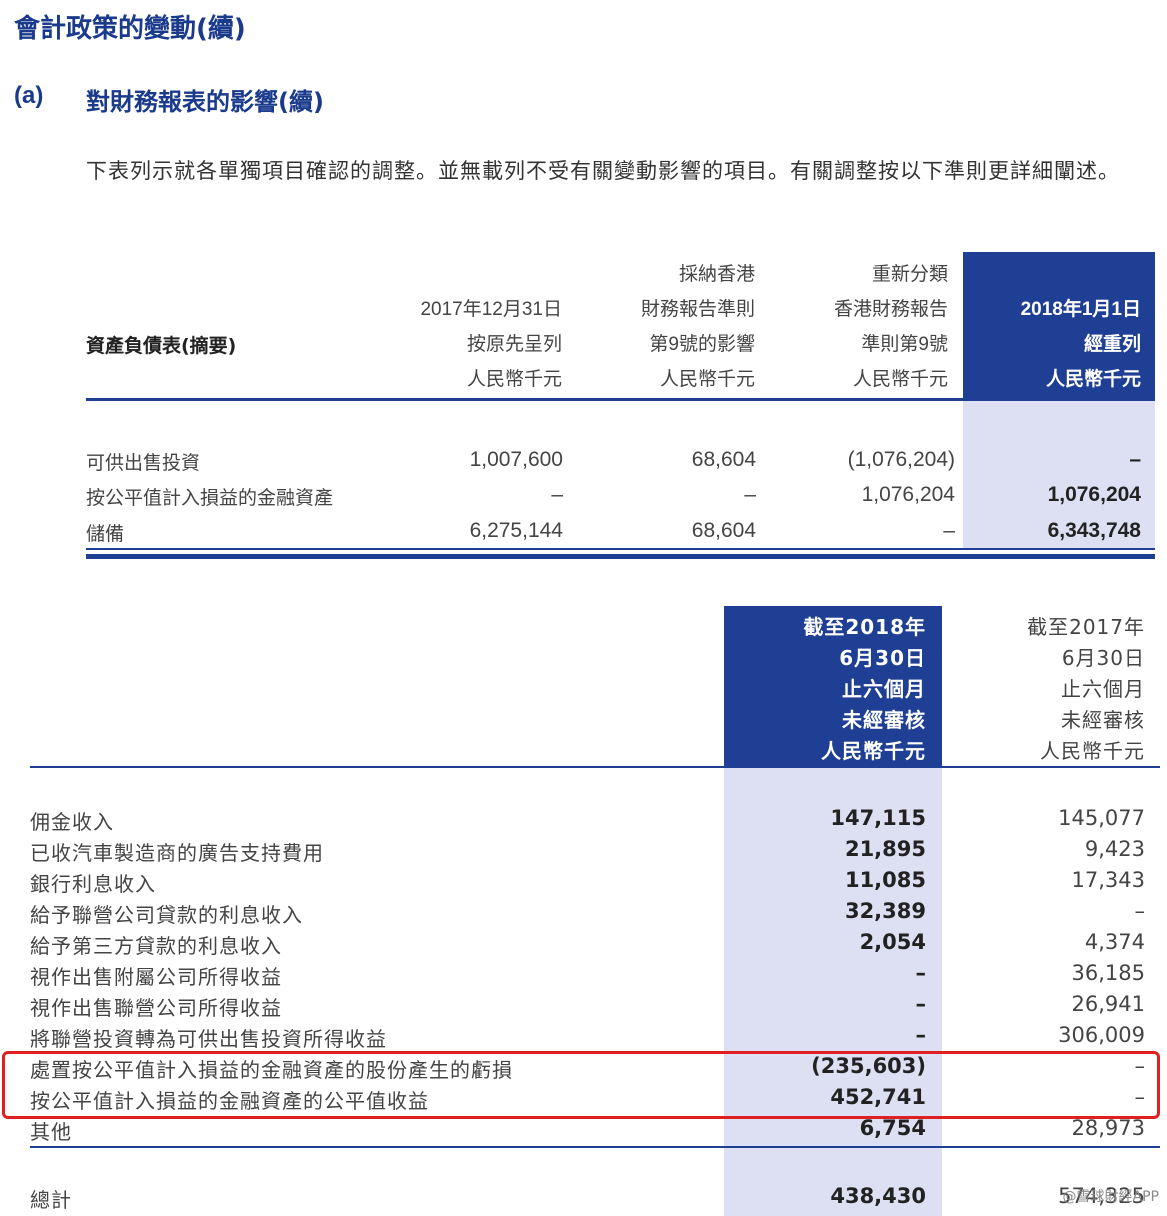 This screenshot has width=1167, height=1216. Describe the element at coordinates (697, 309) in the screenshot. I see `header-line: 財務報告準則` at that location.